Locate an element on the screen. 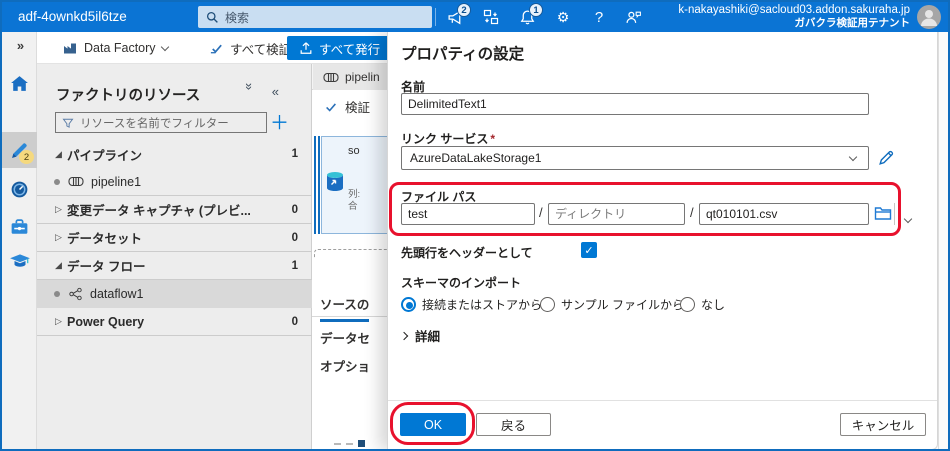 The height and width of the screenshot is (451, 950). radio-from-sample-file: サンプル ファイルから is located at coordinates (612, 304).